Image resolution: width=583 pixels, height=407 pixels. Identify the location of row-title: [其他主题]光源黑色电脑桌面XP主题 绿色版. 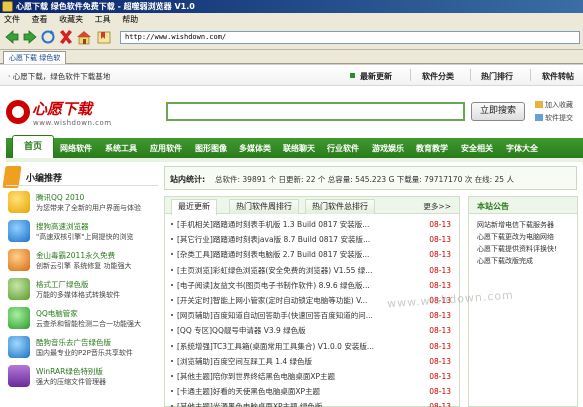
(250, 404).